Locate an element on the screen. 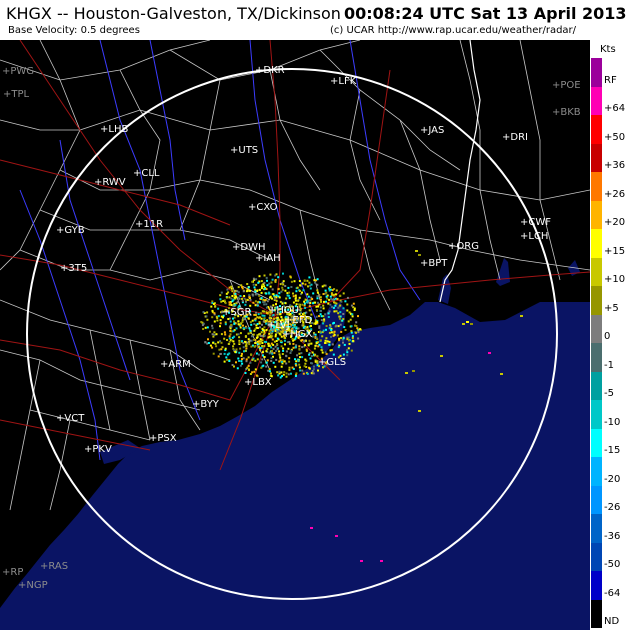 The width and height of the screenshot is (630, 630). city-label: +POE is located at coordinates (566, 85).